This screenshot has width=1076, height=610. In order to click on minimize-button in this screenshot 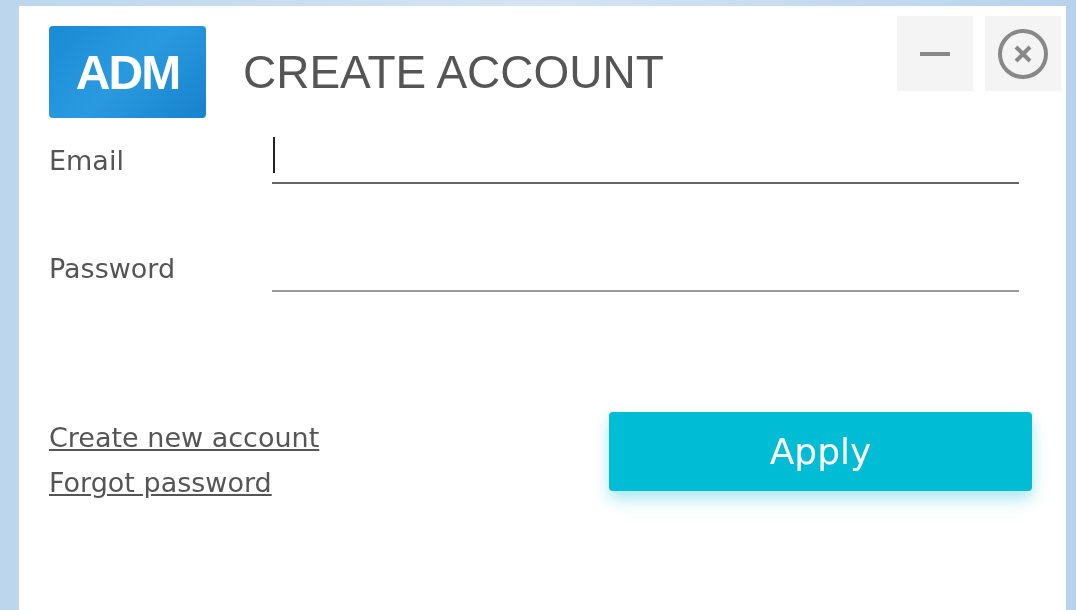, I will do `click(935, 53)`.